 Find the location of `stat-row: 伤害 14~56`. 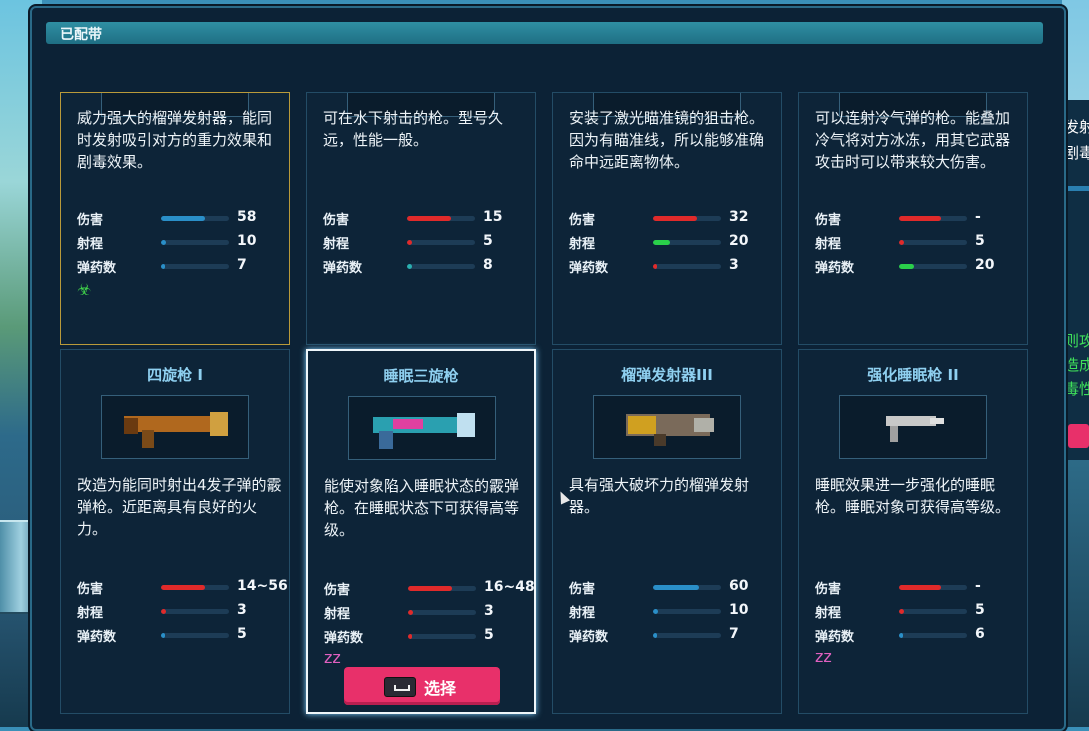

stat-row: 伤害 14~56 is located at coordinates (182, 587).